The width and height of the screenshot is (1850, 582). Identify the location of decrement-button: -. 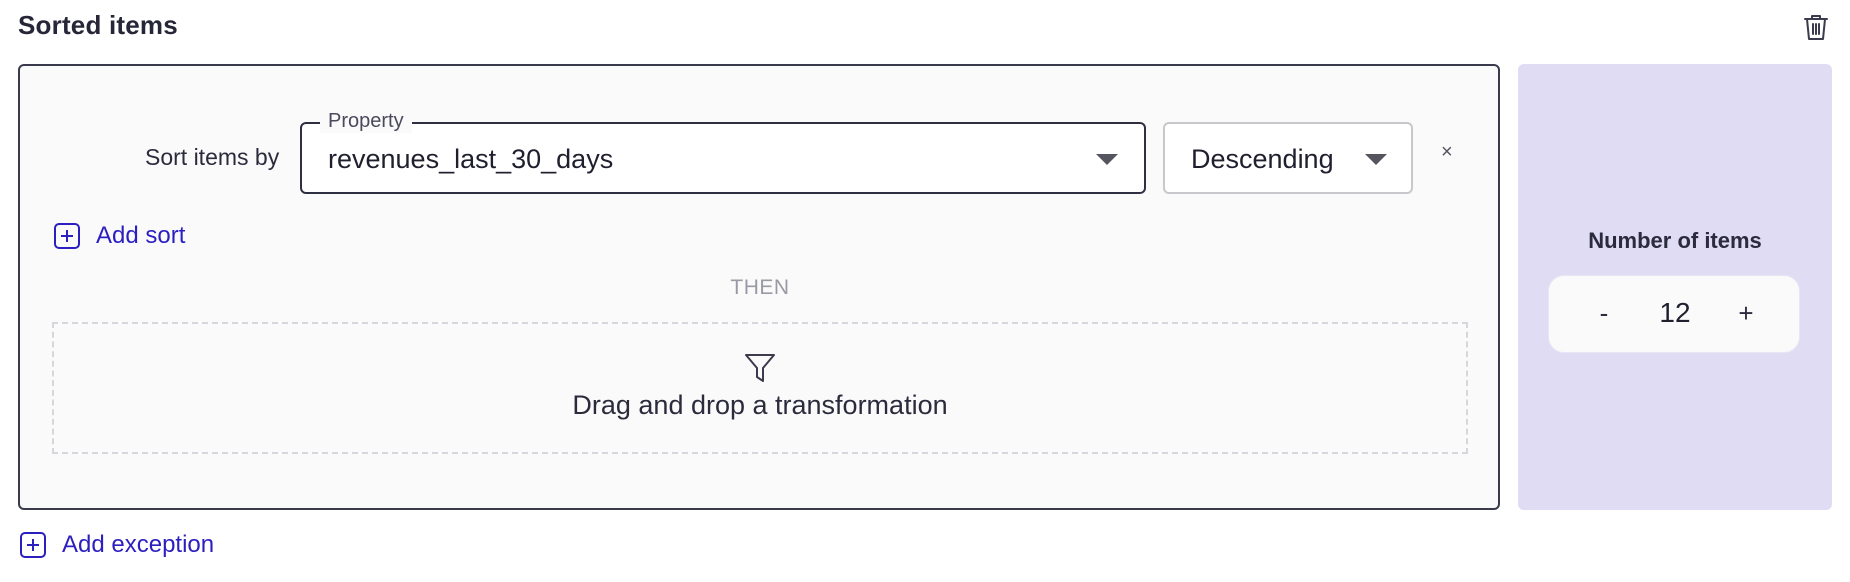
(1604, 313).